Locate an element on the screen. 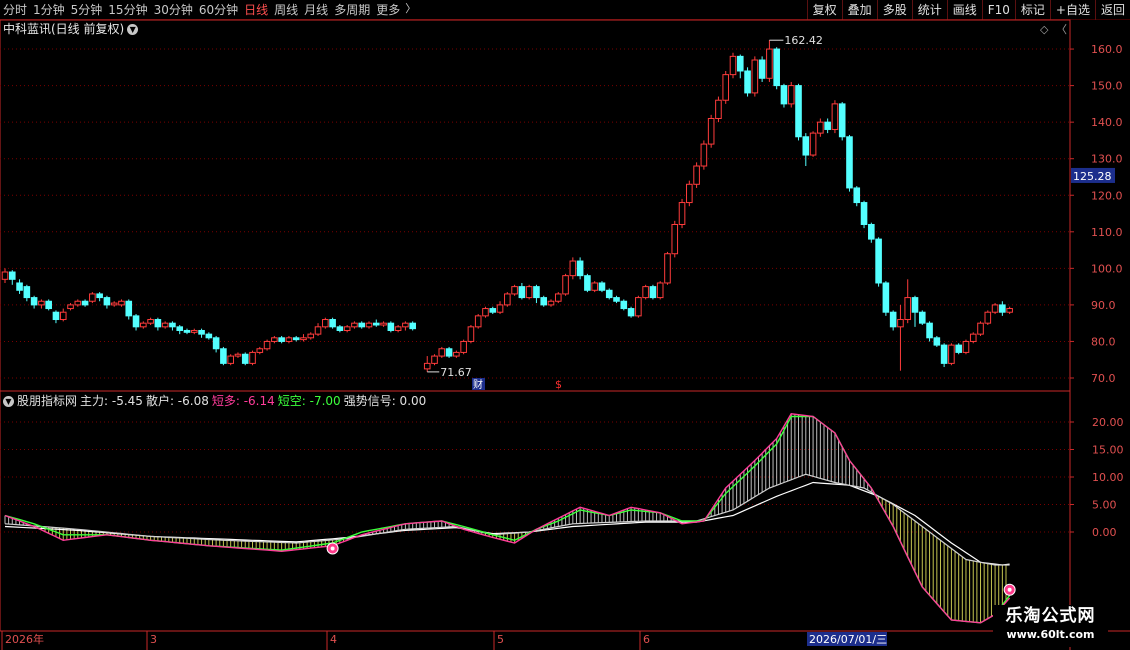 This screenshot has width=1130, height=650. ytick-label-main-8: 80.0 is located at coordinates (1103, 341).